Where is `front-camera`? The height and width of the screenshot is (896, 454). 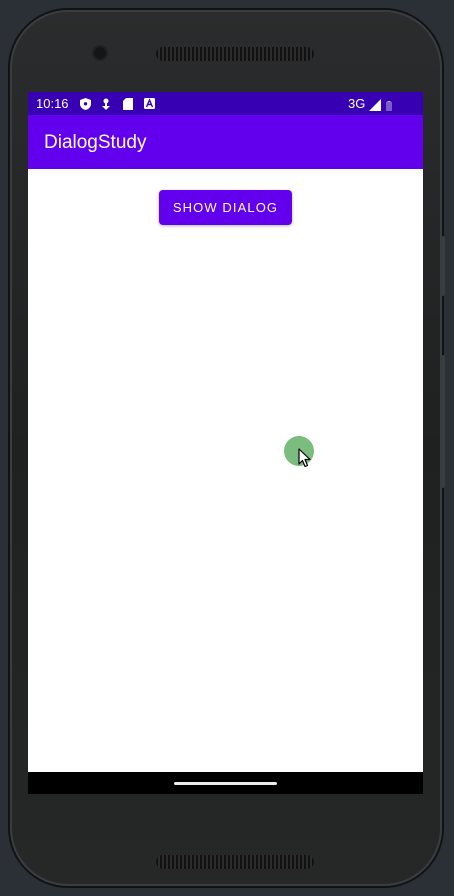
front-camera is located at coordinates (100, 53).